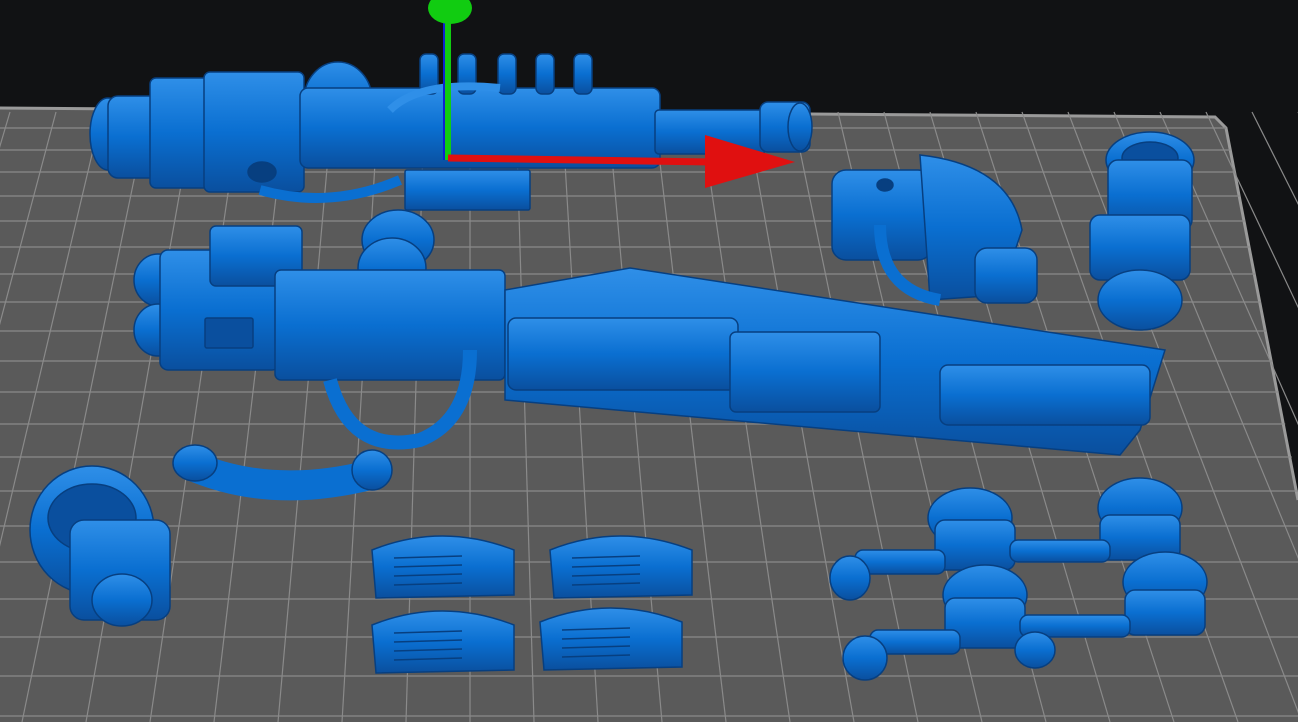 The image size is (1298, 722). Describe the element at coordinates (1142, 231) in the screenshot. I see `turret-cap` at that location.